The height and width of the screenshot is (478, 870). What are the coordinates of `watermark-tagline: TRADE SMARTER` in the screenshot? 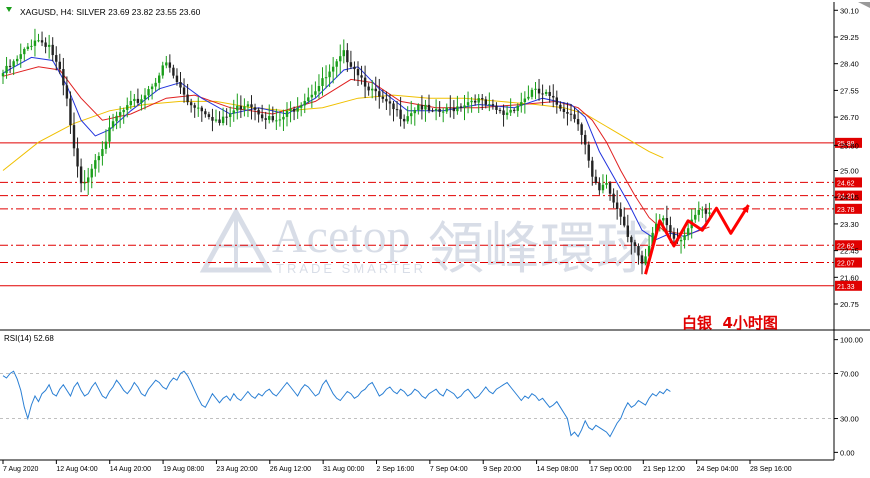 It's located at (351, 268).